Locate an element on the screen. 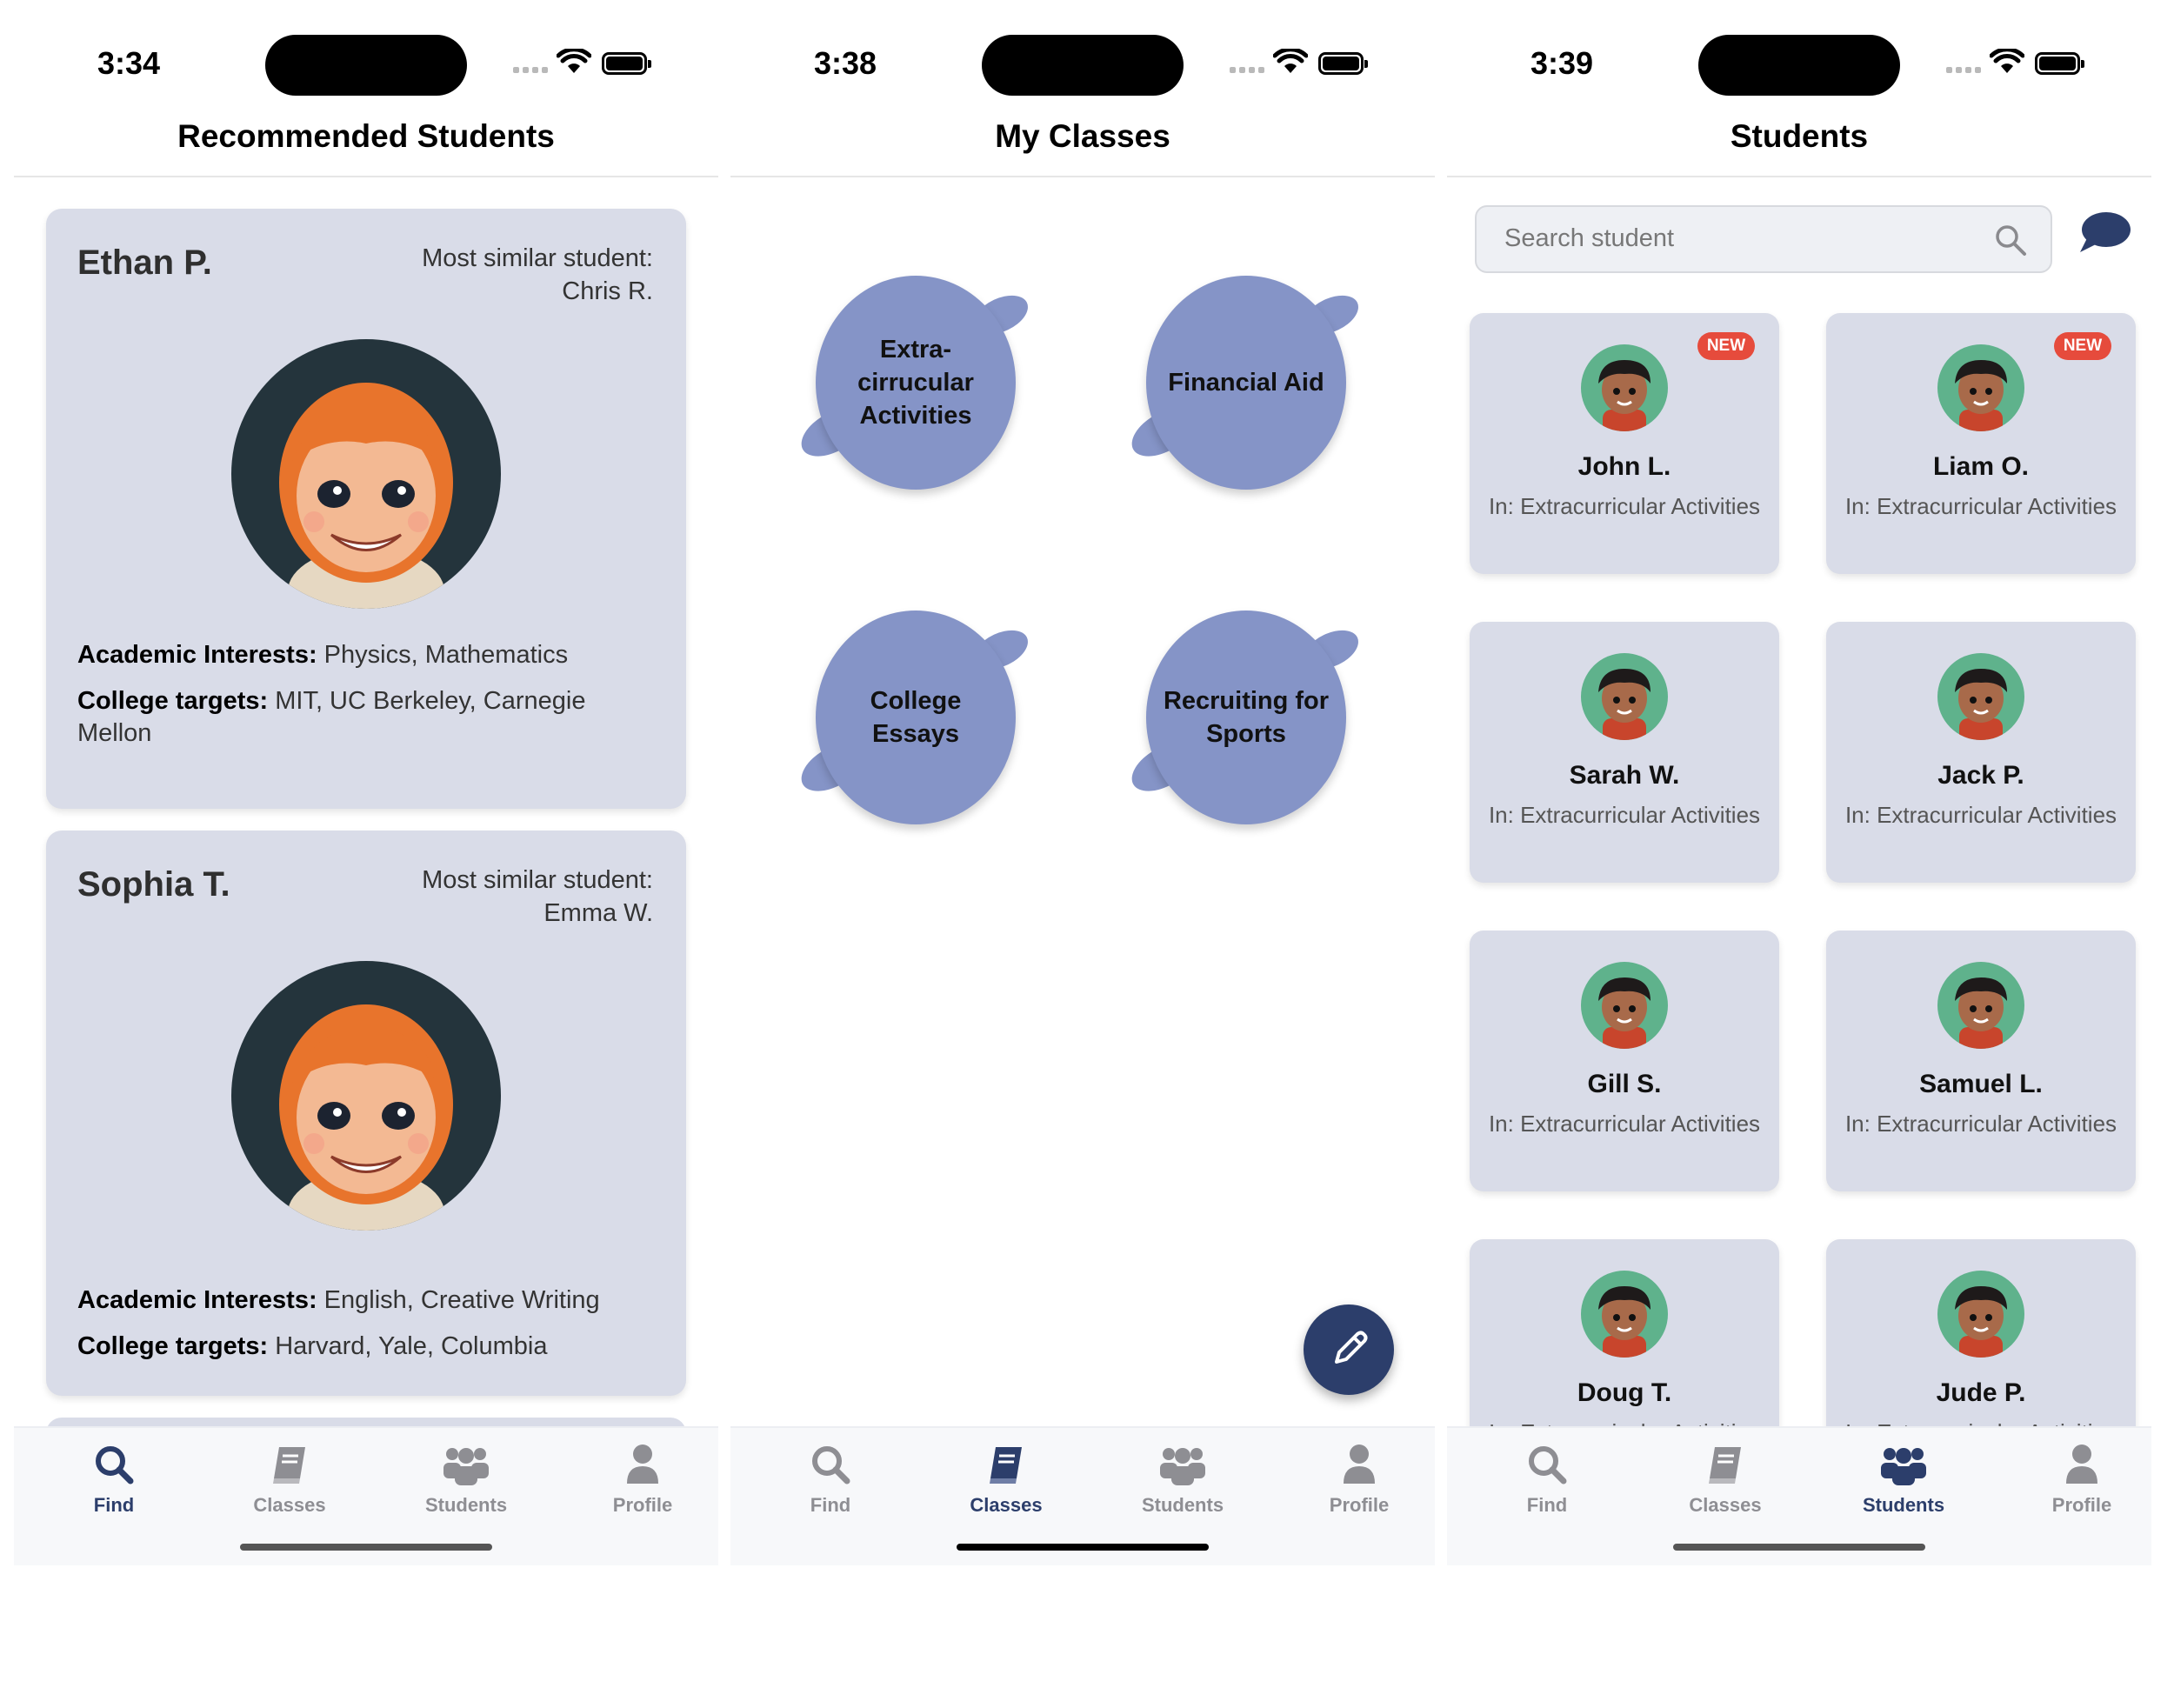  student-name: Ethan P. is located at coordinates (144, 263).